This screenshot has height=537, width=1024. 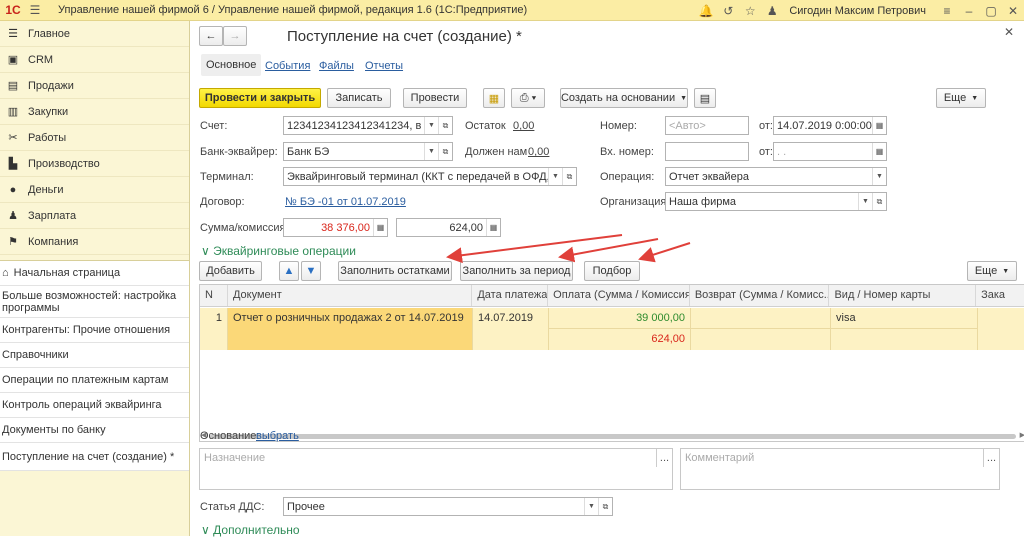 I want to click on pick-button: Подбор, so click(x=612, y=271).